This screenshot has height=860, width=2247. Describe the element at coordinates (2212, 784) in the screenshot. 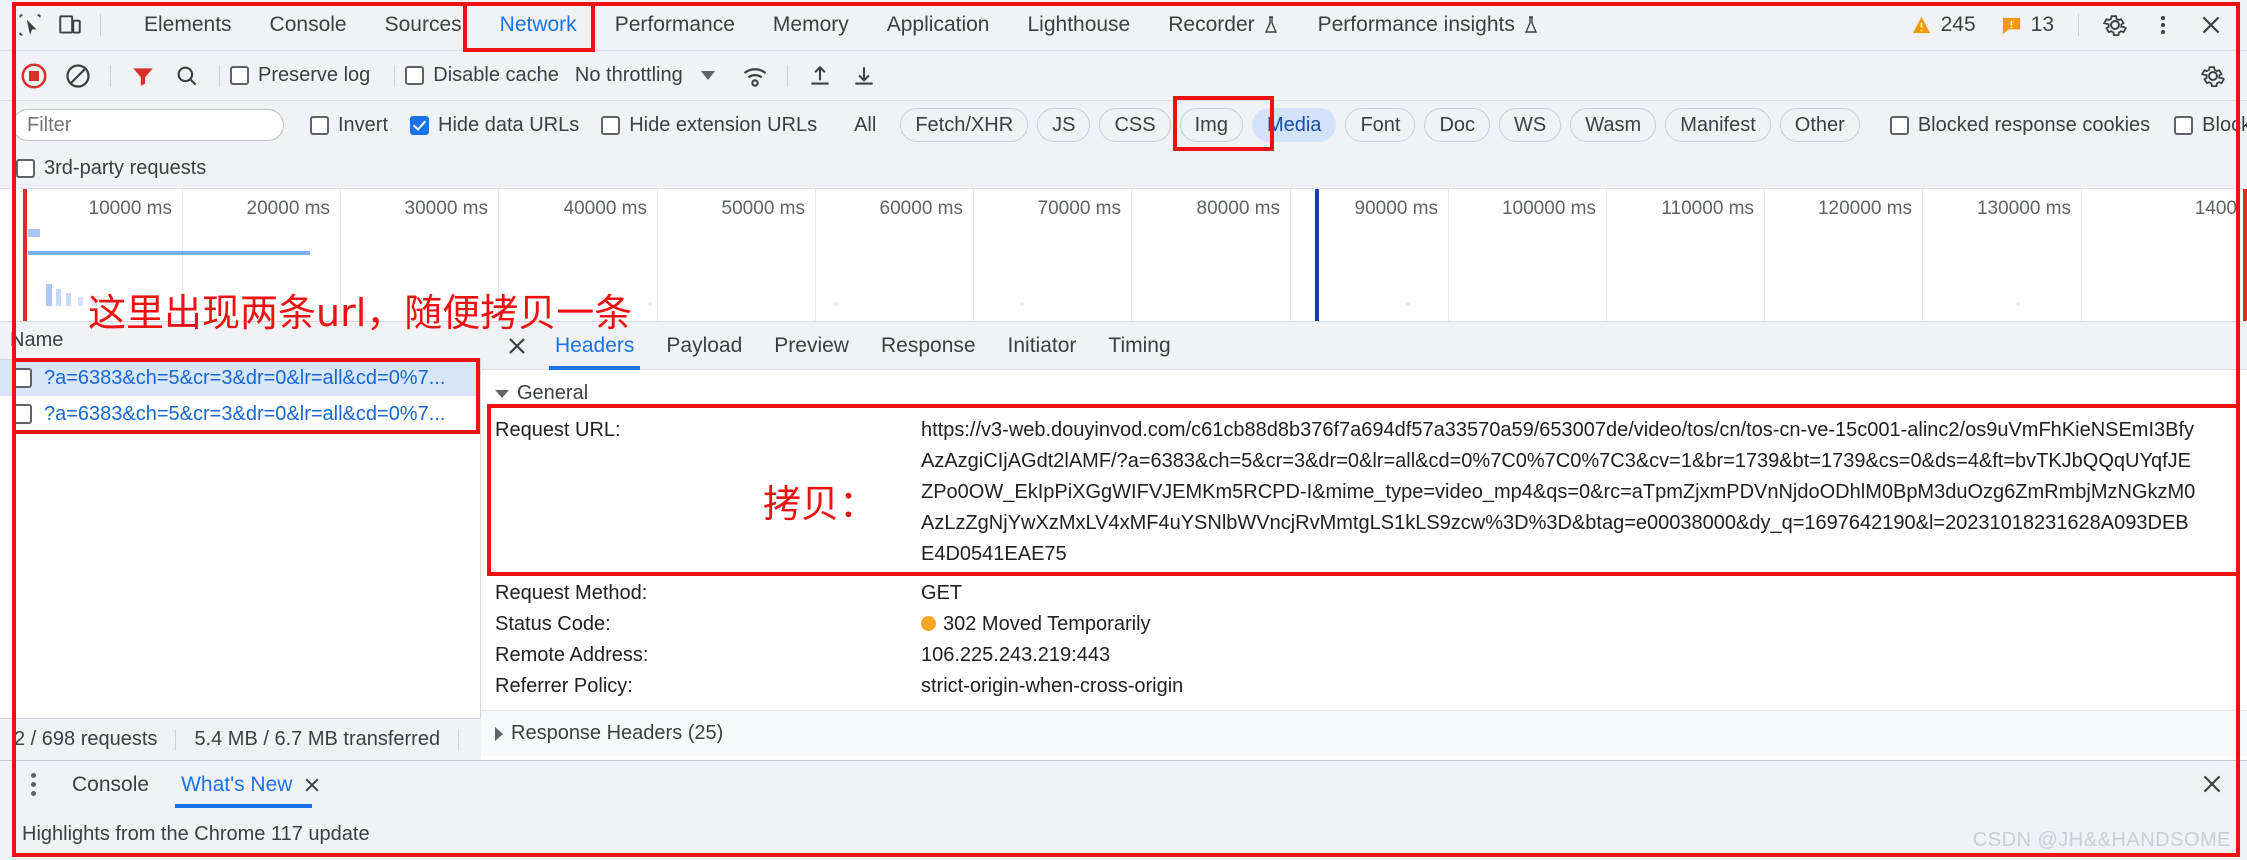

I see `close-drawer-icon` at that location.